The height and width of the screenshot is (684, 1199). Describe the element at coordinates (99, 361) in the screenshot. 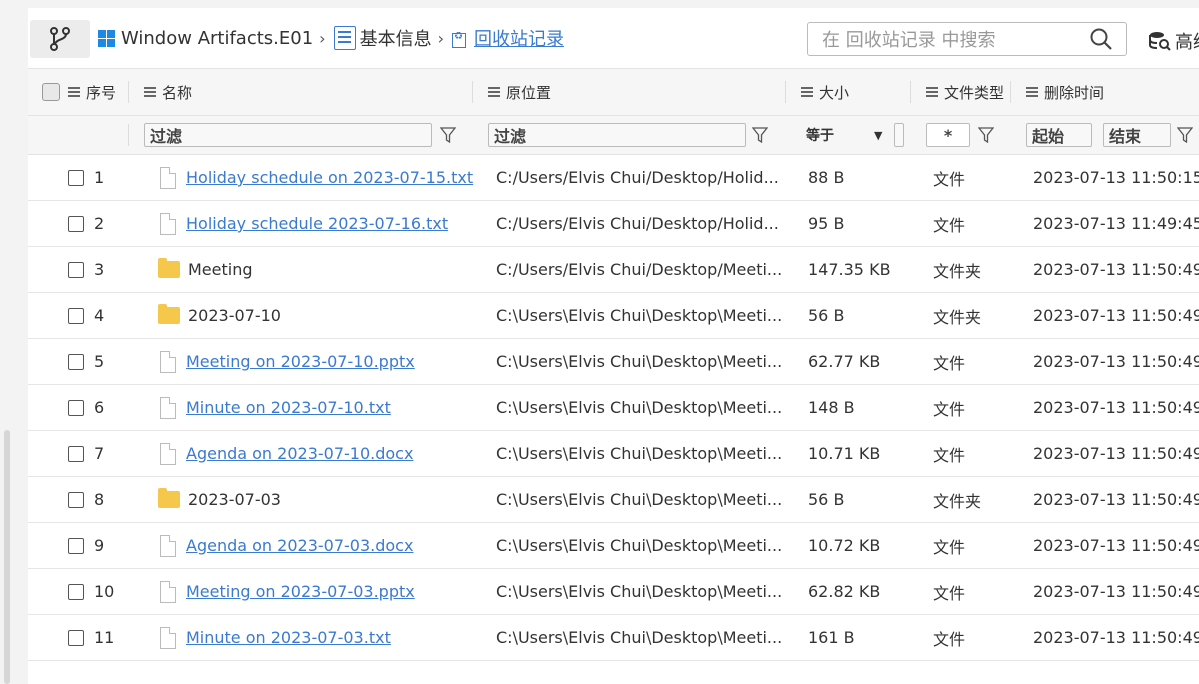

I see `row-index: 5` at that location.